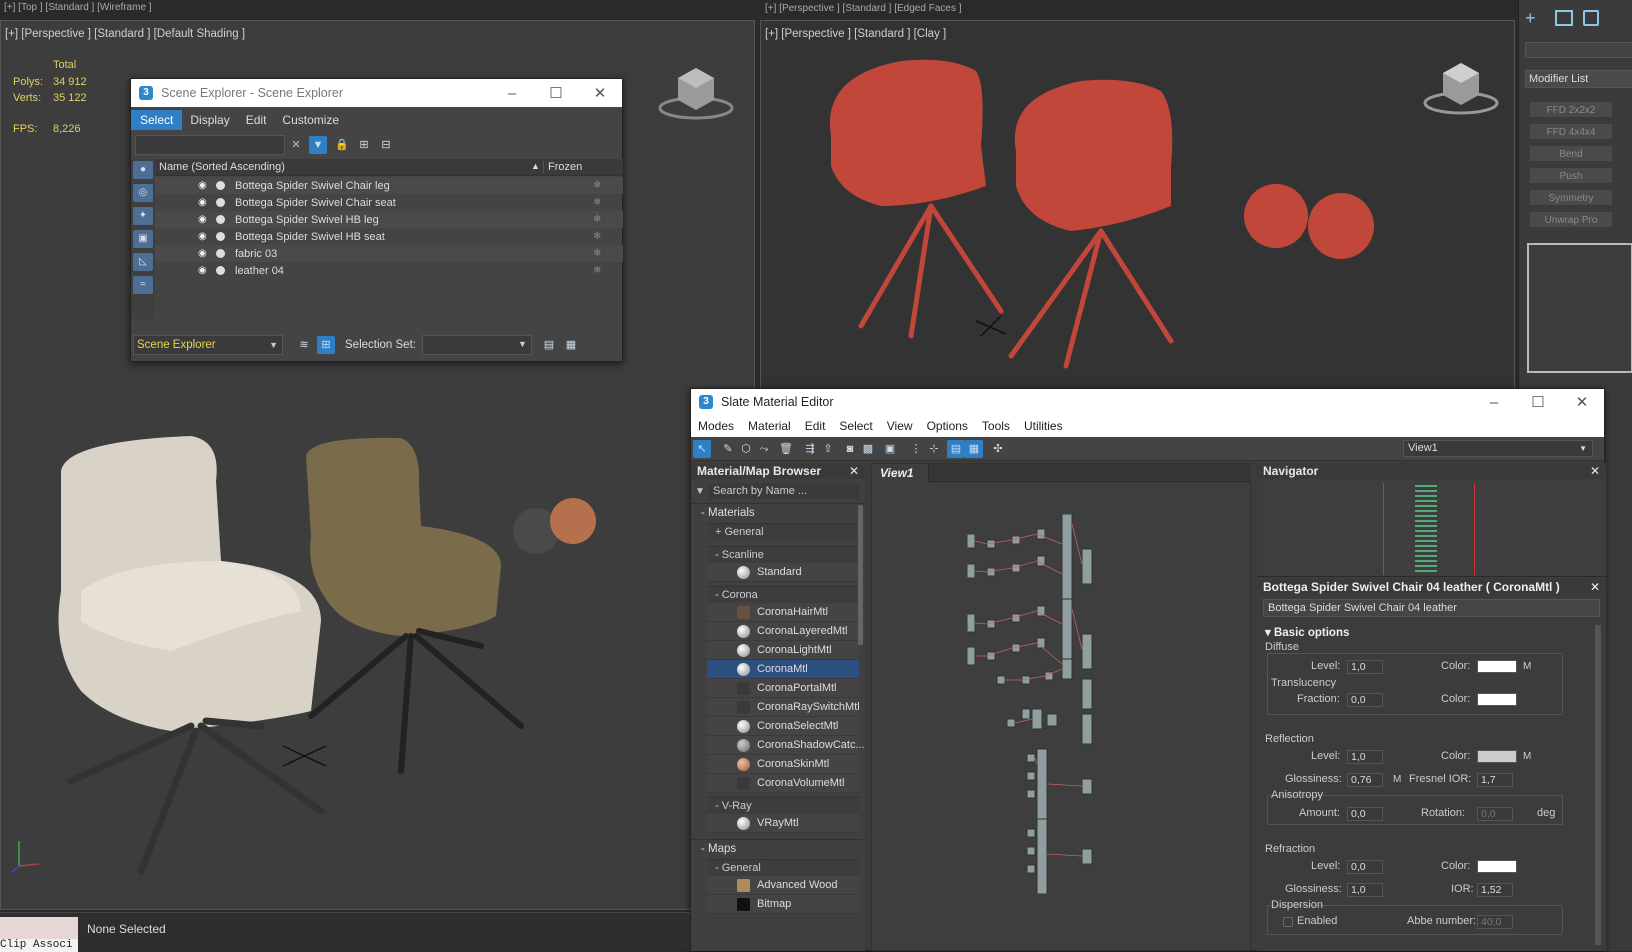  I want to click on layout-vertical-icon: ⋮, so click(916, 449).